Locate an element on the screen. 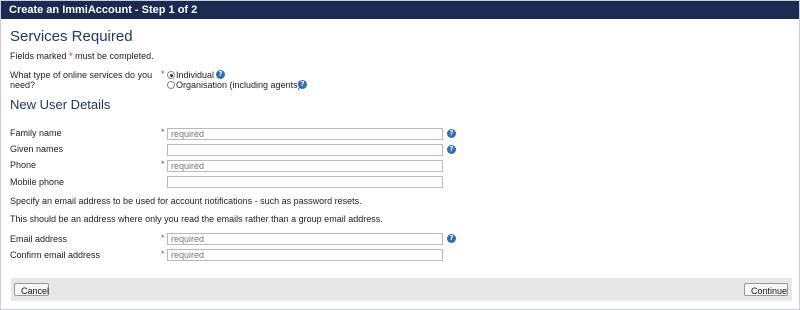  new-user-details-heading: New User Details is located at coordinates (60, 104).